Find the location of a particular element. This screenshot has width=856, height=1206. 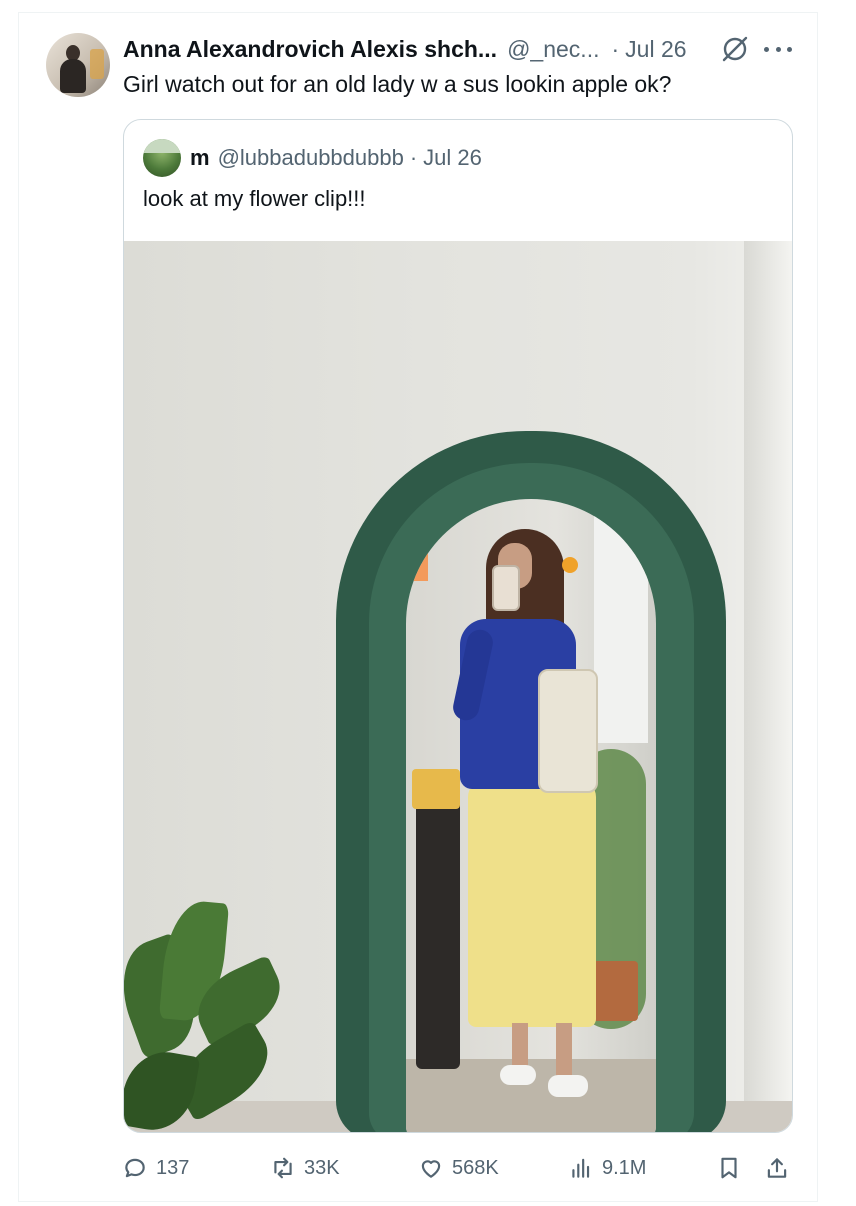

quoted-date: Jul 26 is located at coordinates (452, 158).